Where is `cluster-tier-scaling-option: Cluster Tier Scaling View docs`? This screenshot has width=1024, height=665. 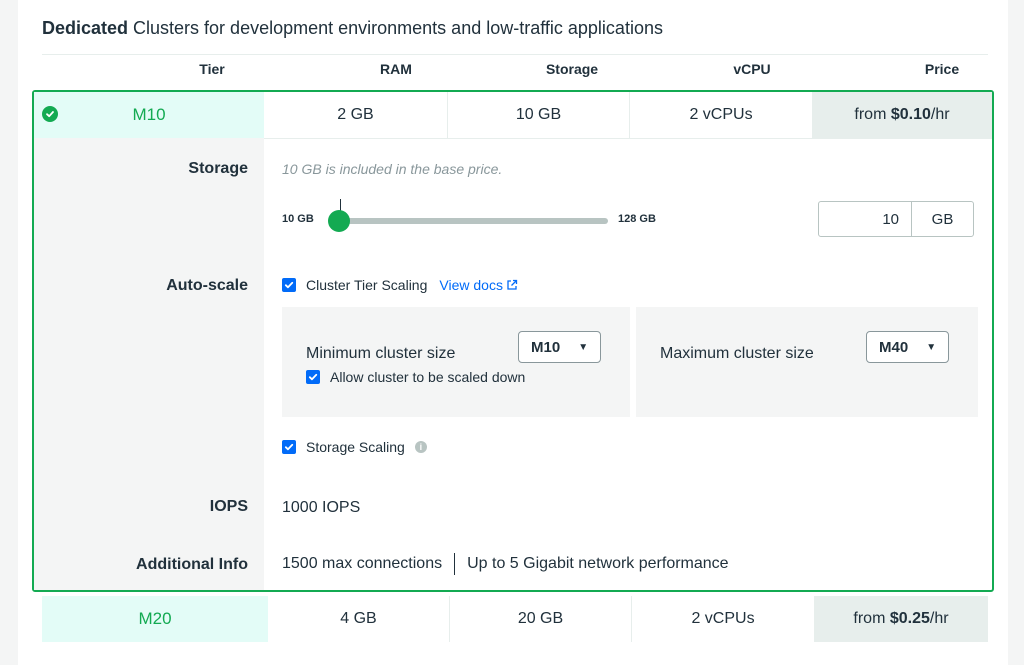
cluster-tier-scaling-option: Cluster Tier Scaling View docs is located at coordinates (400, 285).